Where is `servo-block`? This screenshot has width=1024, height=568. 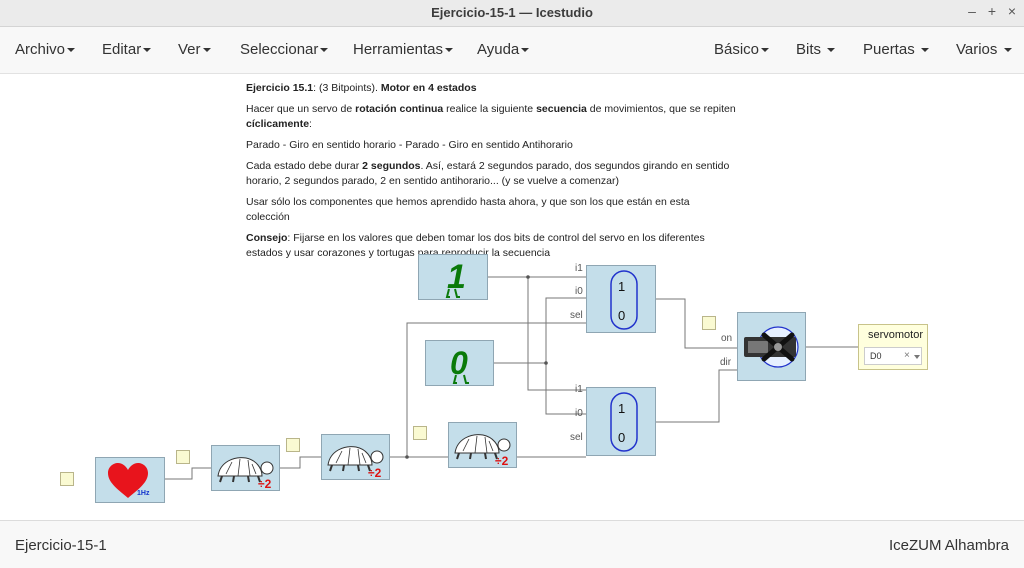 servo-block is located at coordinates (771, 346).